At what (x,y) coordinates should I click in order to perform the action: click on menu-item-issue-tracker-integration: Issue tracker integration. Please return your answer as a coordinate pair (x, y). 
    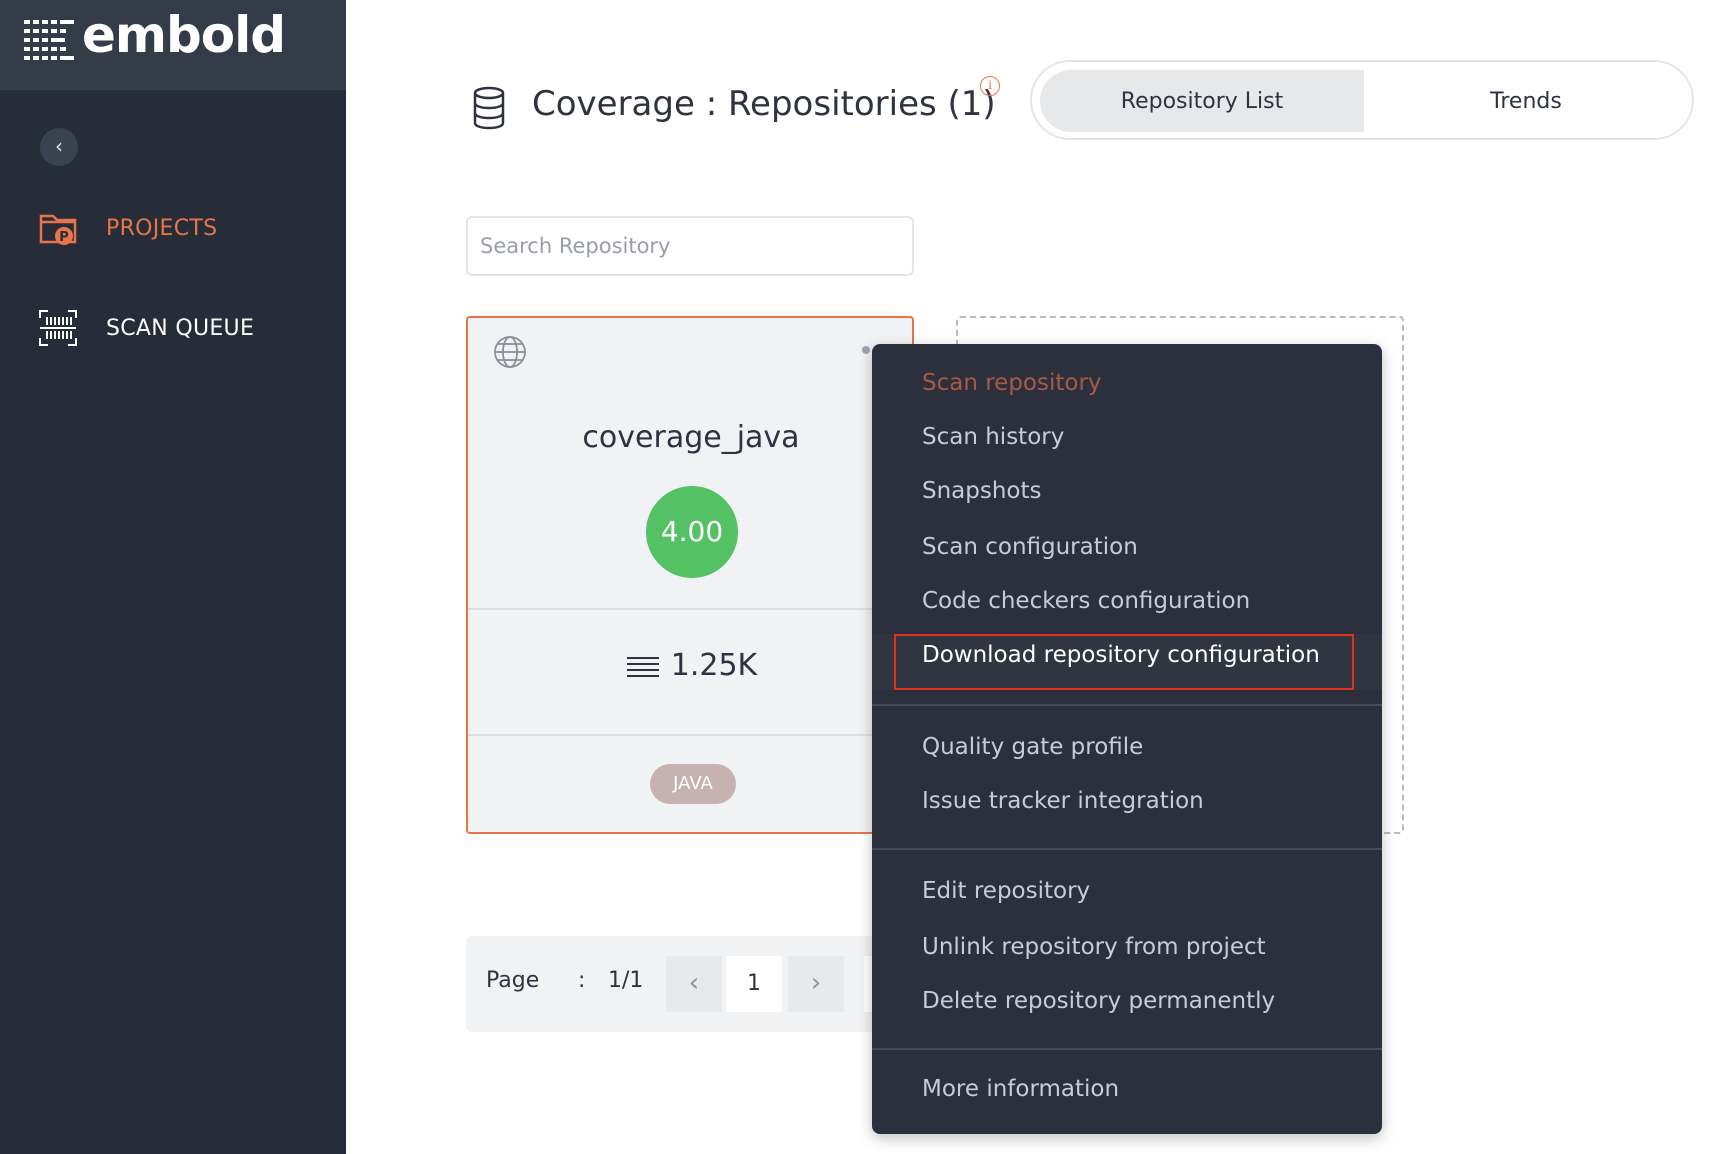
    Looking at the image, I should click on (1063, 801).